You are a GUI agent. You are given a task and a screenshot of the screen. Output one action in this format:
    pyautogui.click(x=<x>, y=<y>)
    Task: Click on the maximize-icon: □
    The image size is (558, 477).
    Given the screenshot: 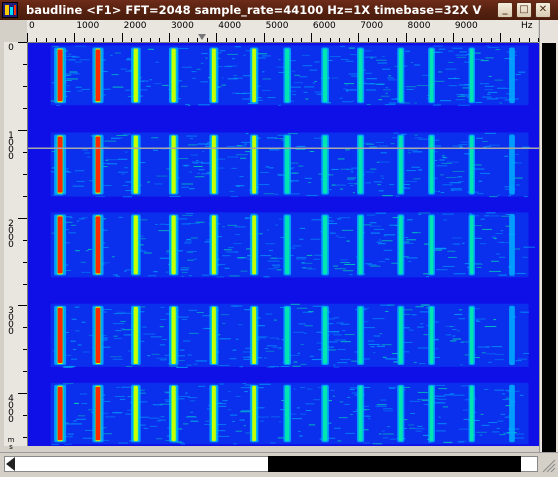 What is the action you would take?
    pyautogui.click(x=524, y=10)
    